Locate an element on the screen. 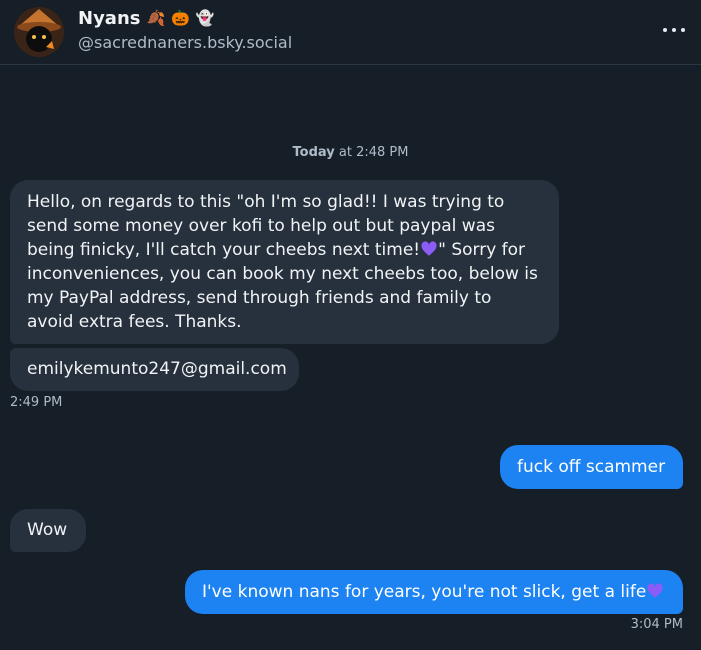  message-text: Wow is located at coordinates (47, 530).